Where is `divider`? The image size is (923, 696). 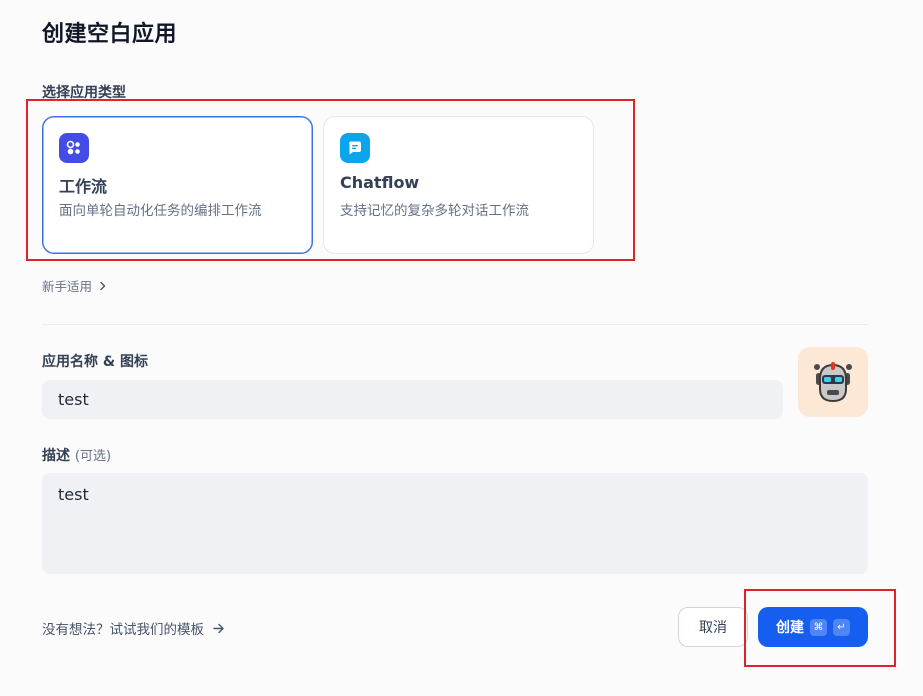 divider is located at coordinates (455, 324).